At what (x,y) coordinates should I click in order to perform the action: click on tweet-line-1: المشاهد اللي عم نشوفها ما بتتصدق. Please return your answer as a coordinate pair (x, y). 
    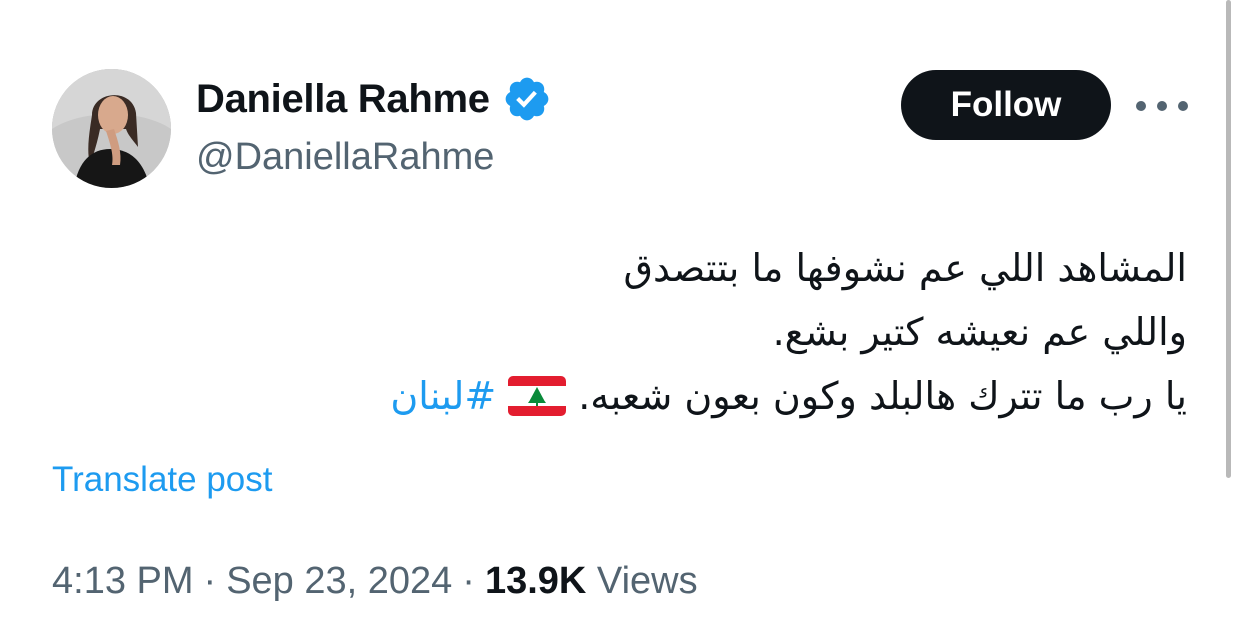
    Looking at the image, I should click on (905, 268).